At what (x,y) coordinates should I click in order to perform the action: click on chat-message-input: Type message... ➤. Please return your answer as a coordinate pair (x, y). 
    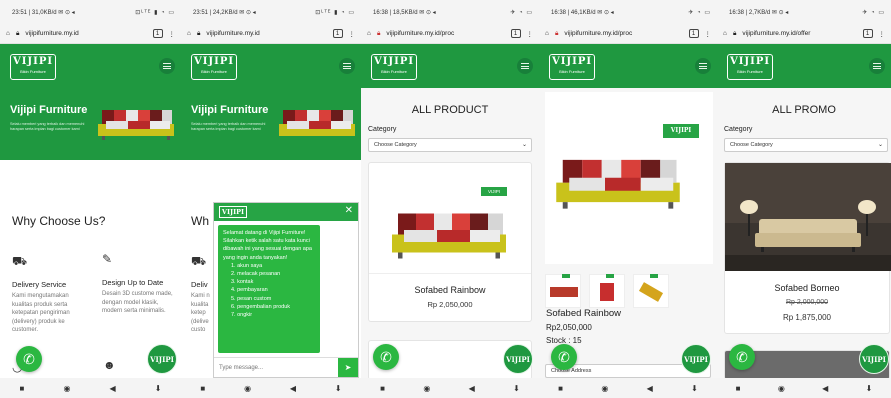
    Looking at the image, I should click on (286, 367).